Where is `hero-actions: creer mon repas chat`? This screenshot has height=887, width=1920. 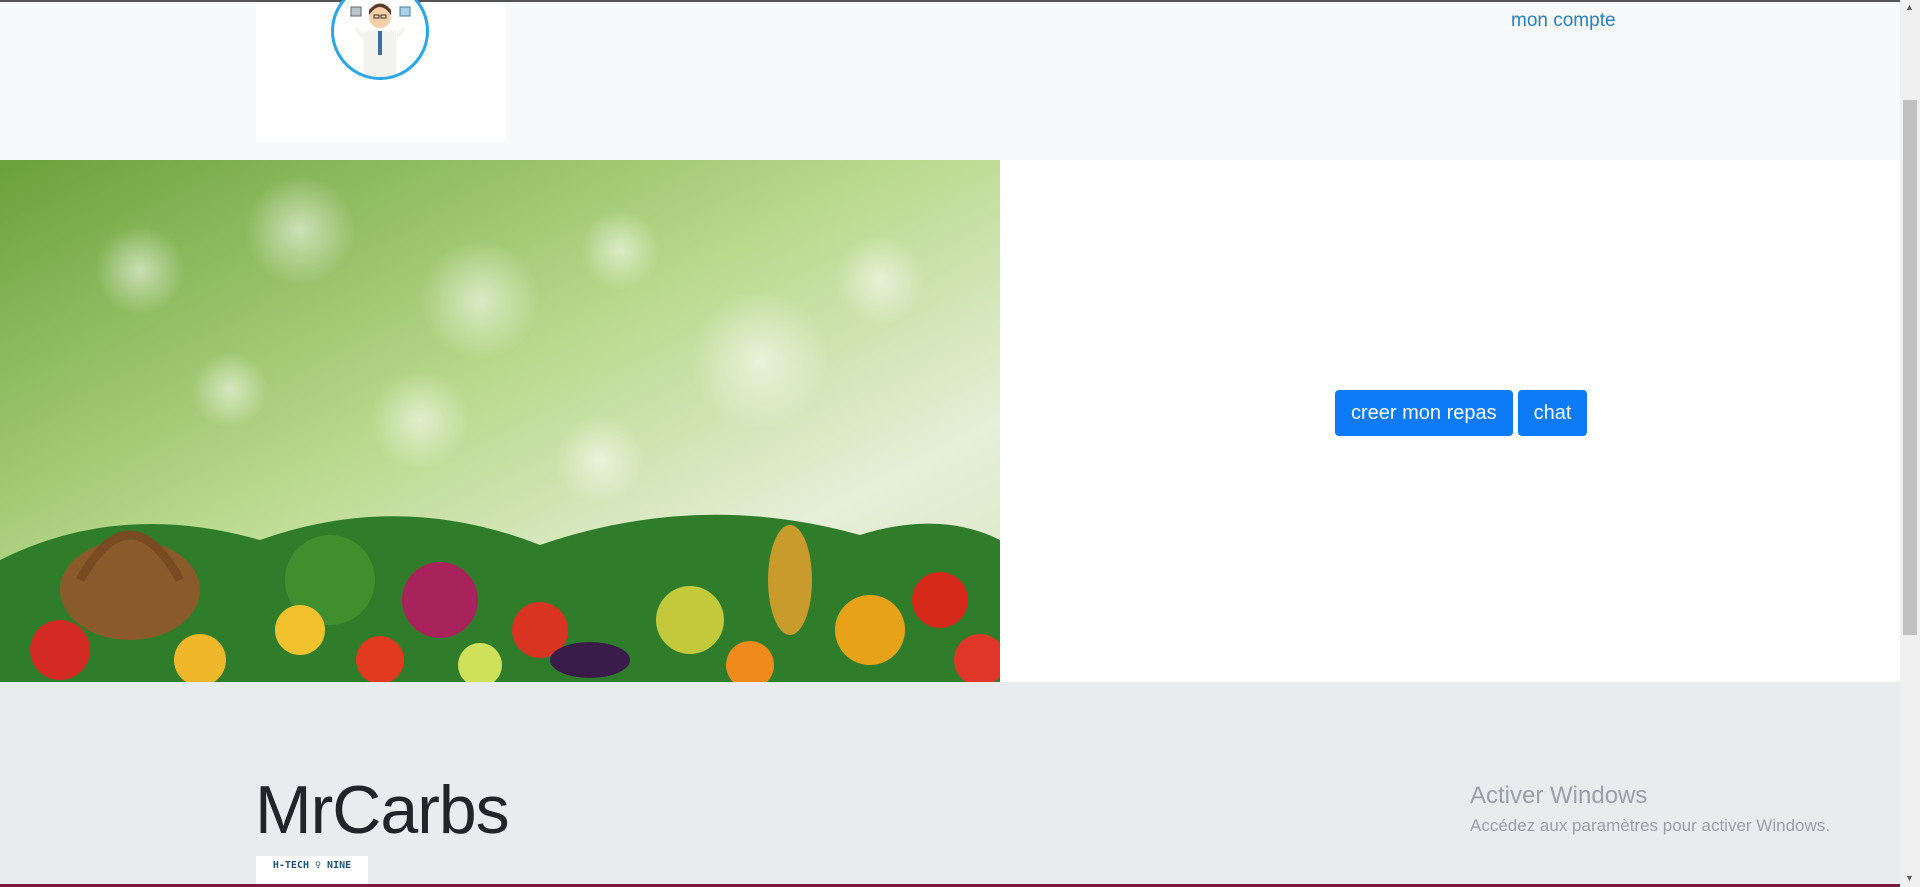
hero-actions: creer mon repas chat is located at coordinates (1461, 413).